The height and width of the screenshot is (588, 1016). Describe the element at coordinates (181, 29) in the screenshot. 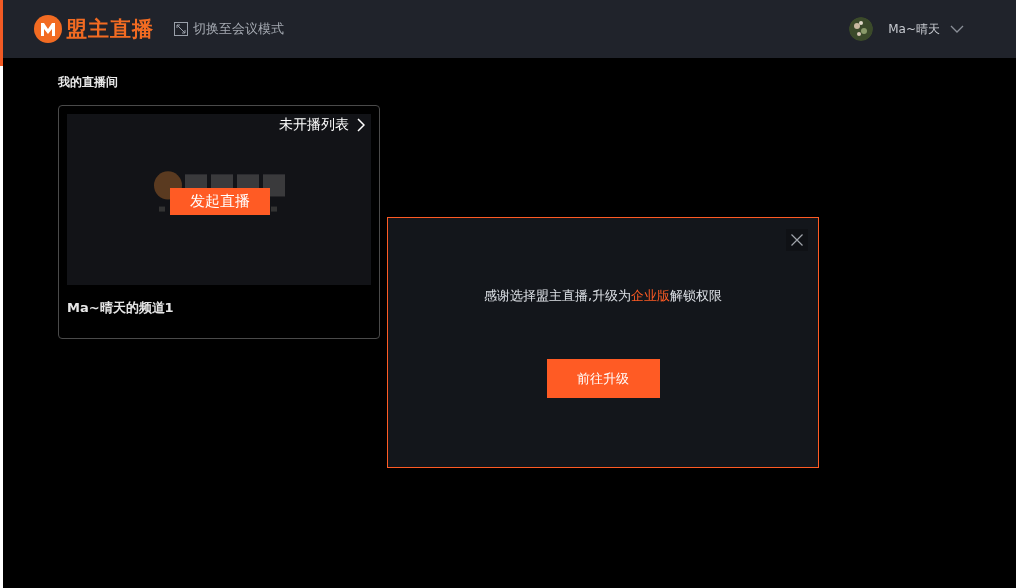

I see `expand-icon` at that location.